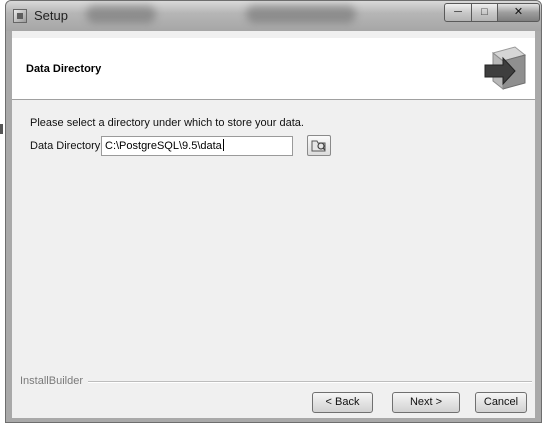 This screenshot has height=425, width=545. I want to click on data-directory-label: Data Directory, so click(65, 146).